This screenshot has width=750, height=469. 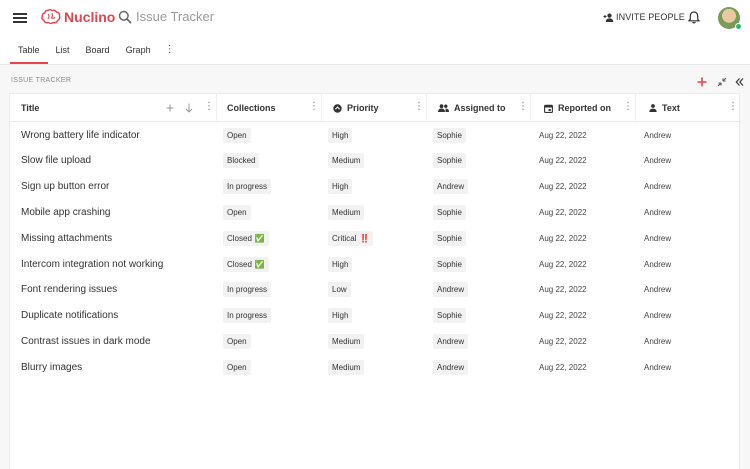 I want to click on cell-title: Missing attachments, so click(x=66, y=238).